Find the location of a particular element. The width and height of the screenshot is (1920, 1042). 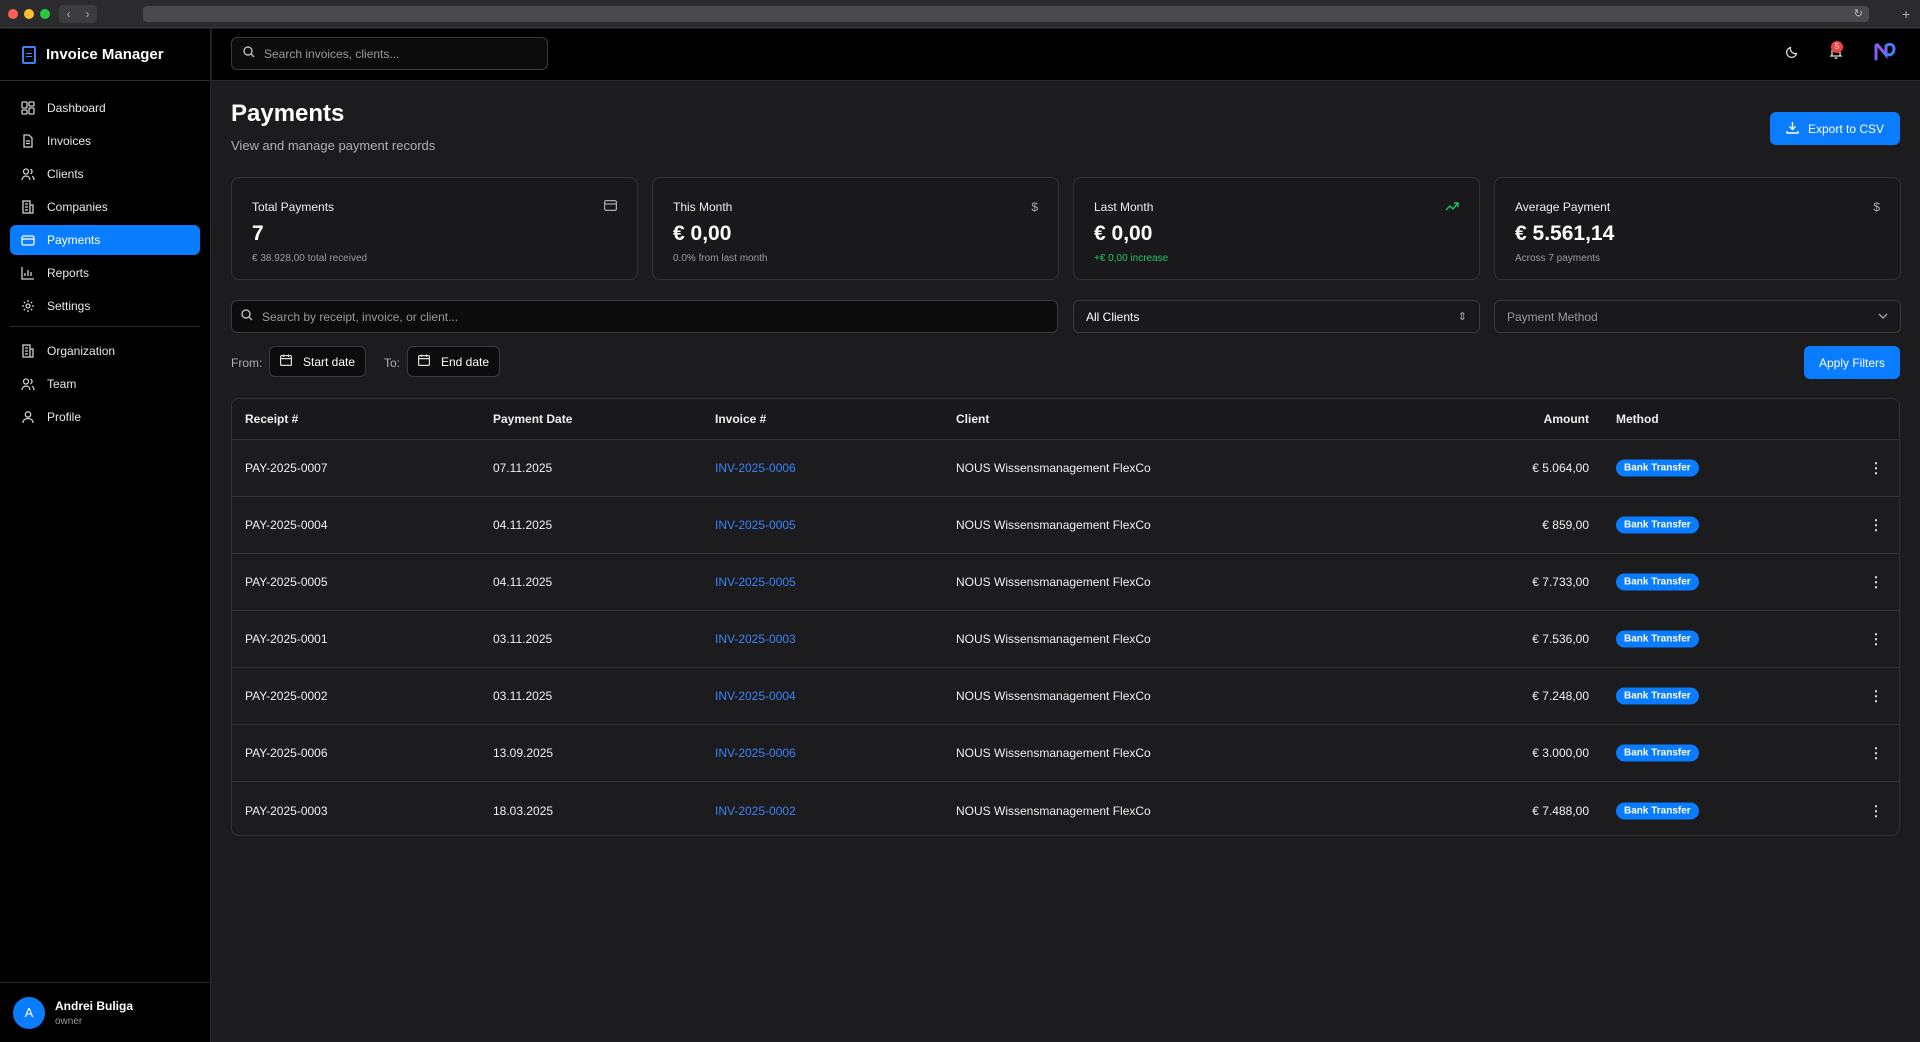

browser-nav: ‹ › is located at coordinates (78, 14).